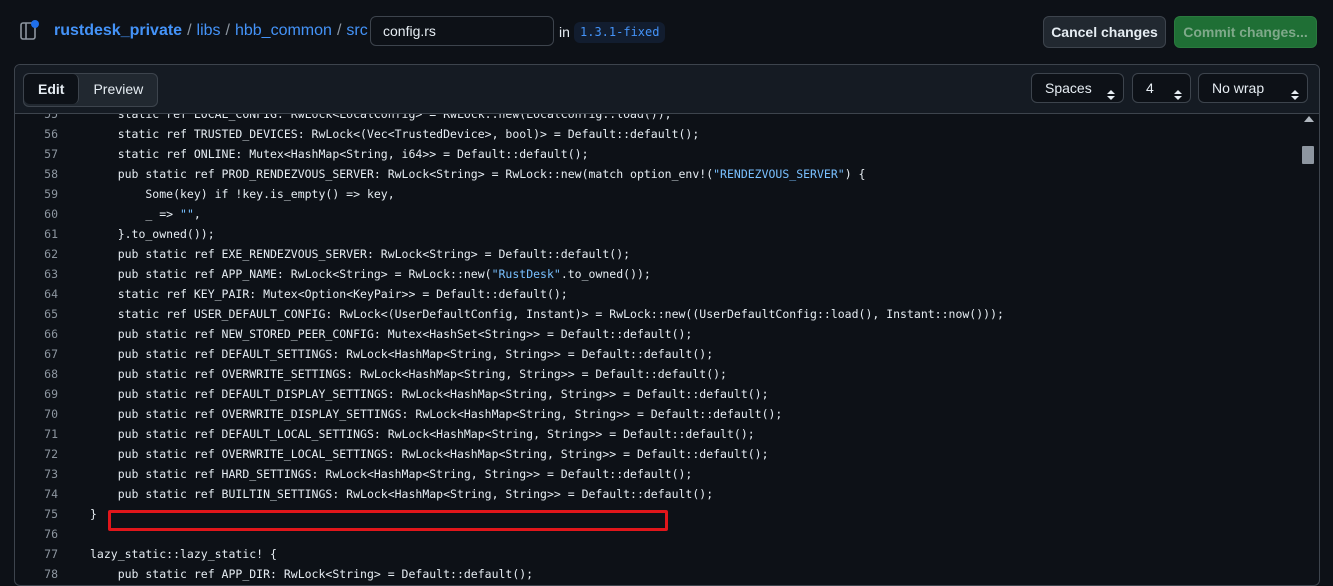 This screenshot has width=1333, height=586. I want to click on wrap-mode-value: No wrap, so click(1238, 88).